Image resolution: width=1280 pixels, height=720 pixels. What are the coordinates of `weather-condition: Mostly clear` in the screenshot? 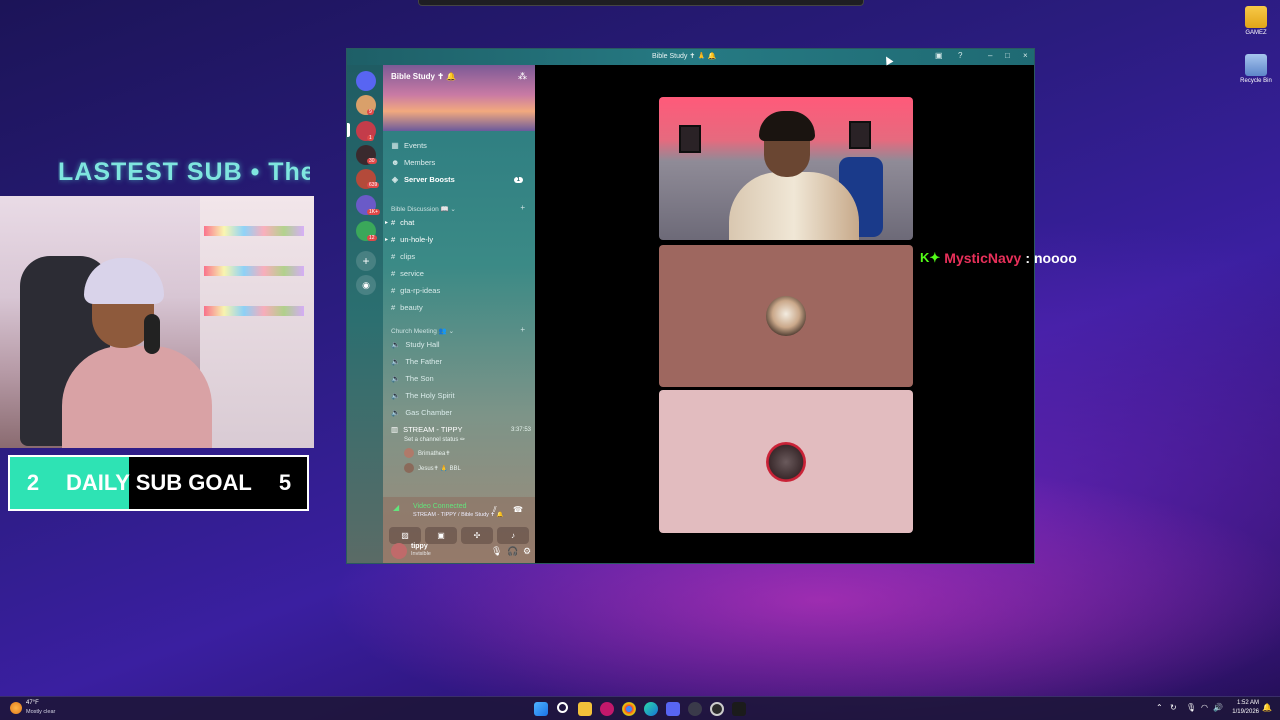 It's located at (41, 712).